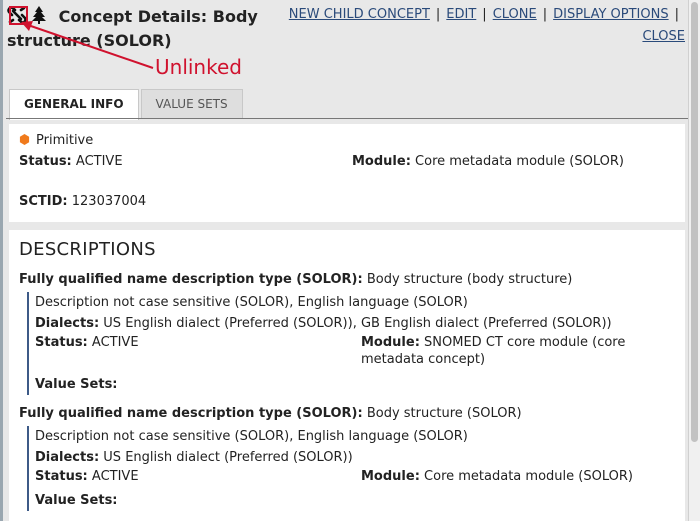 Image resolution: width=700 pixels, height=521 pixels. What do you see at coordinates (43, 201) in the screenshot?
I see `sctid-label: SCTID:` at bounding box center [43, 201].